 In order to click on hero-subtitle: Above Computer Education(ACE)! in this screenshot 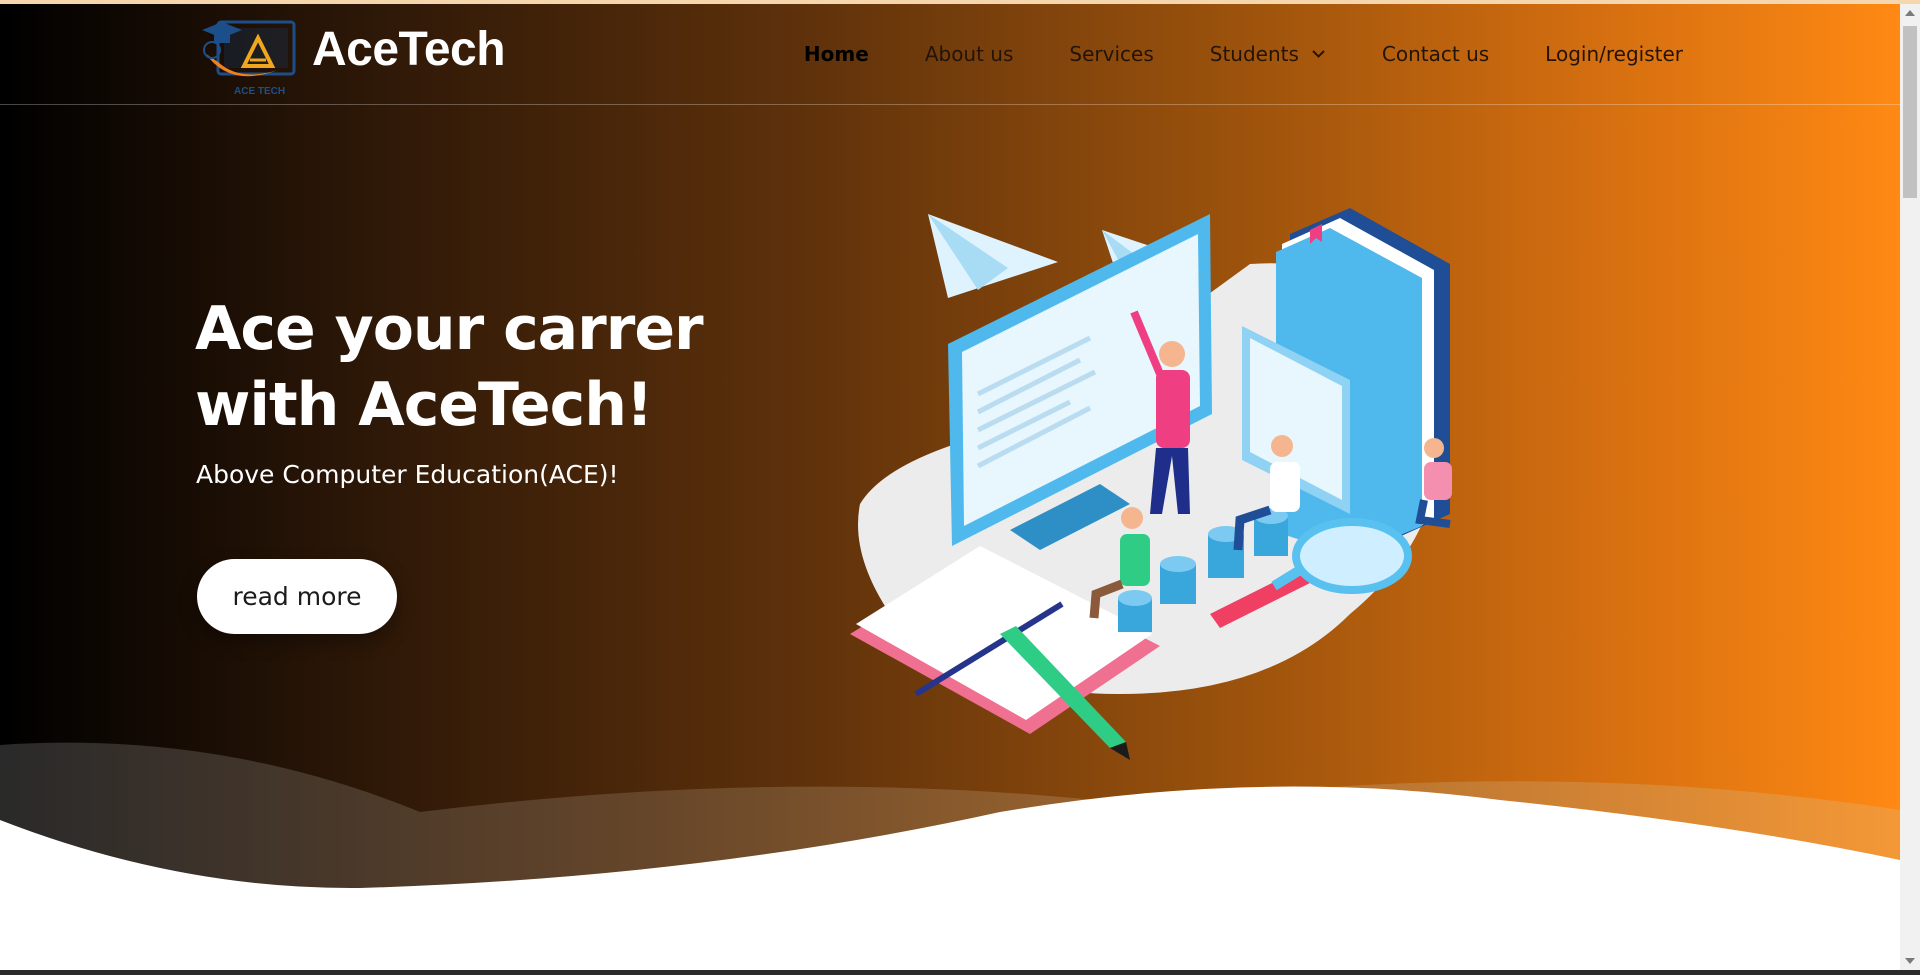, I will do `click(407, 474)`.